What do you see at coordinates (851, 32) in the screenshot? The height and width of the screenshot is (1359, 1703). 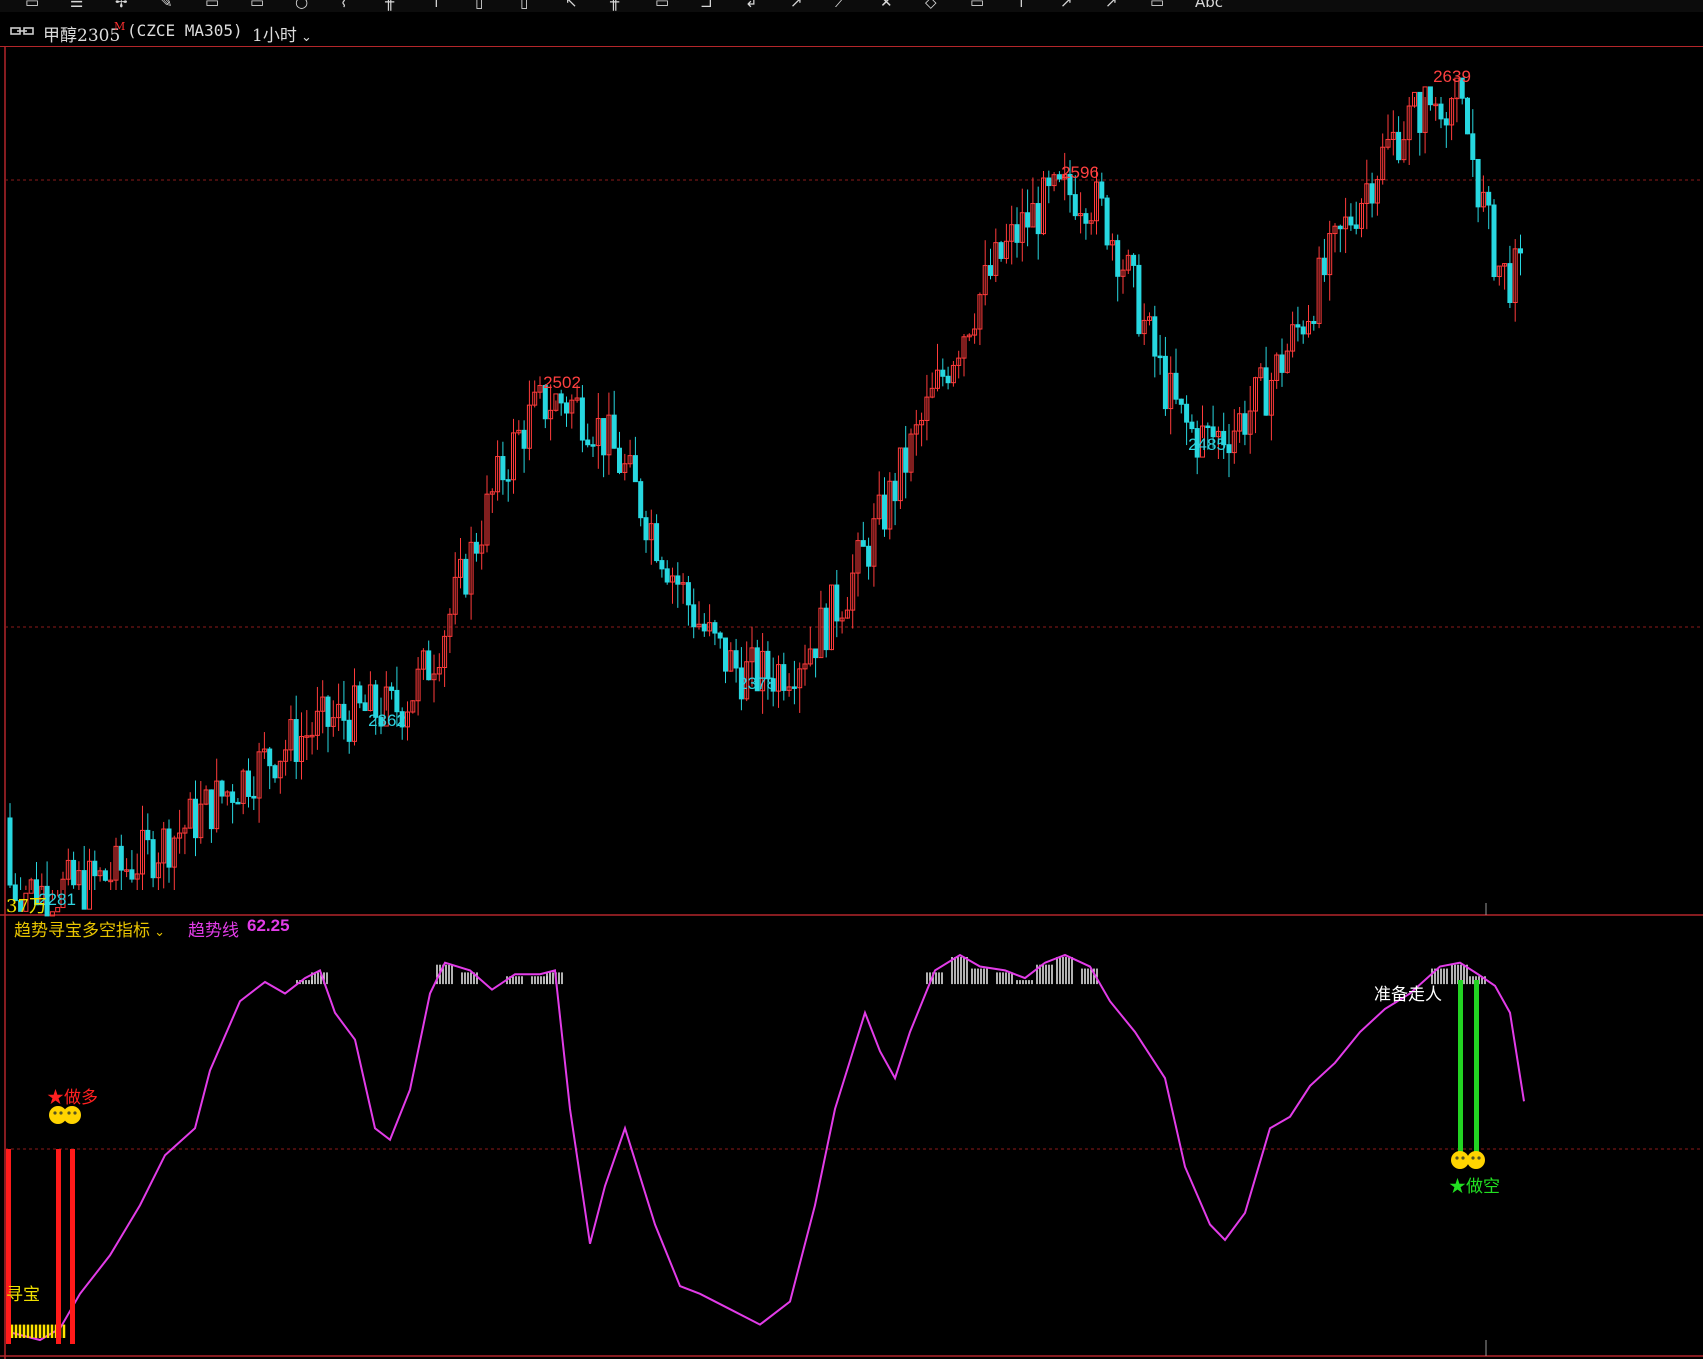 I see `chart-header: 甲醇2305 M (CZCE MA305) 1小时 ⌄` at bounding box center [851, 32].